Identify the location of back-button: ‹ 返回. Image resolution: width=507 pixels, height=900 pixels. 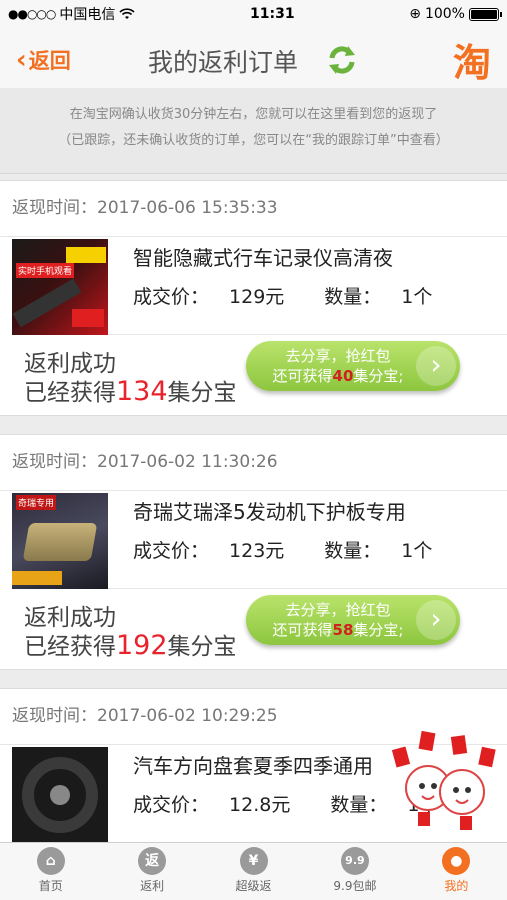
(43, 60).